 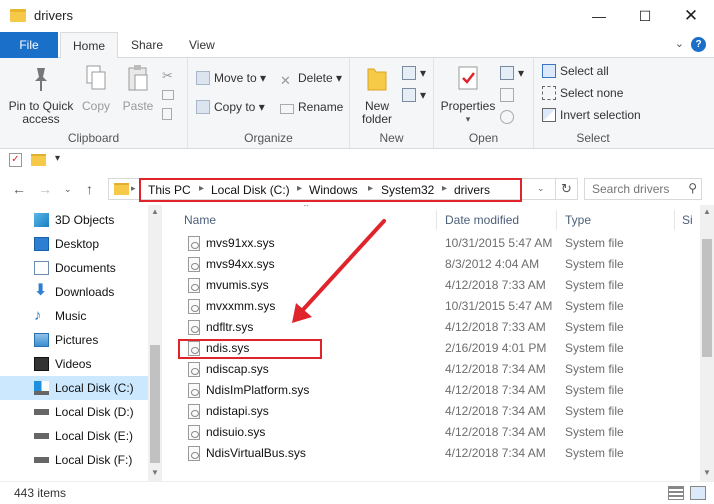 I want to click on invert-selection-button: Invert selection, so click(x=591, y=115).